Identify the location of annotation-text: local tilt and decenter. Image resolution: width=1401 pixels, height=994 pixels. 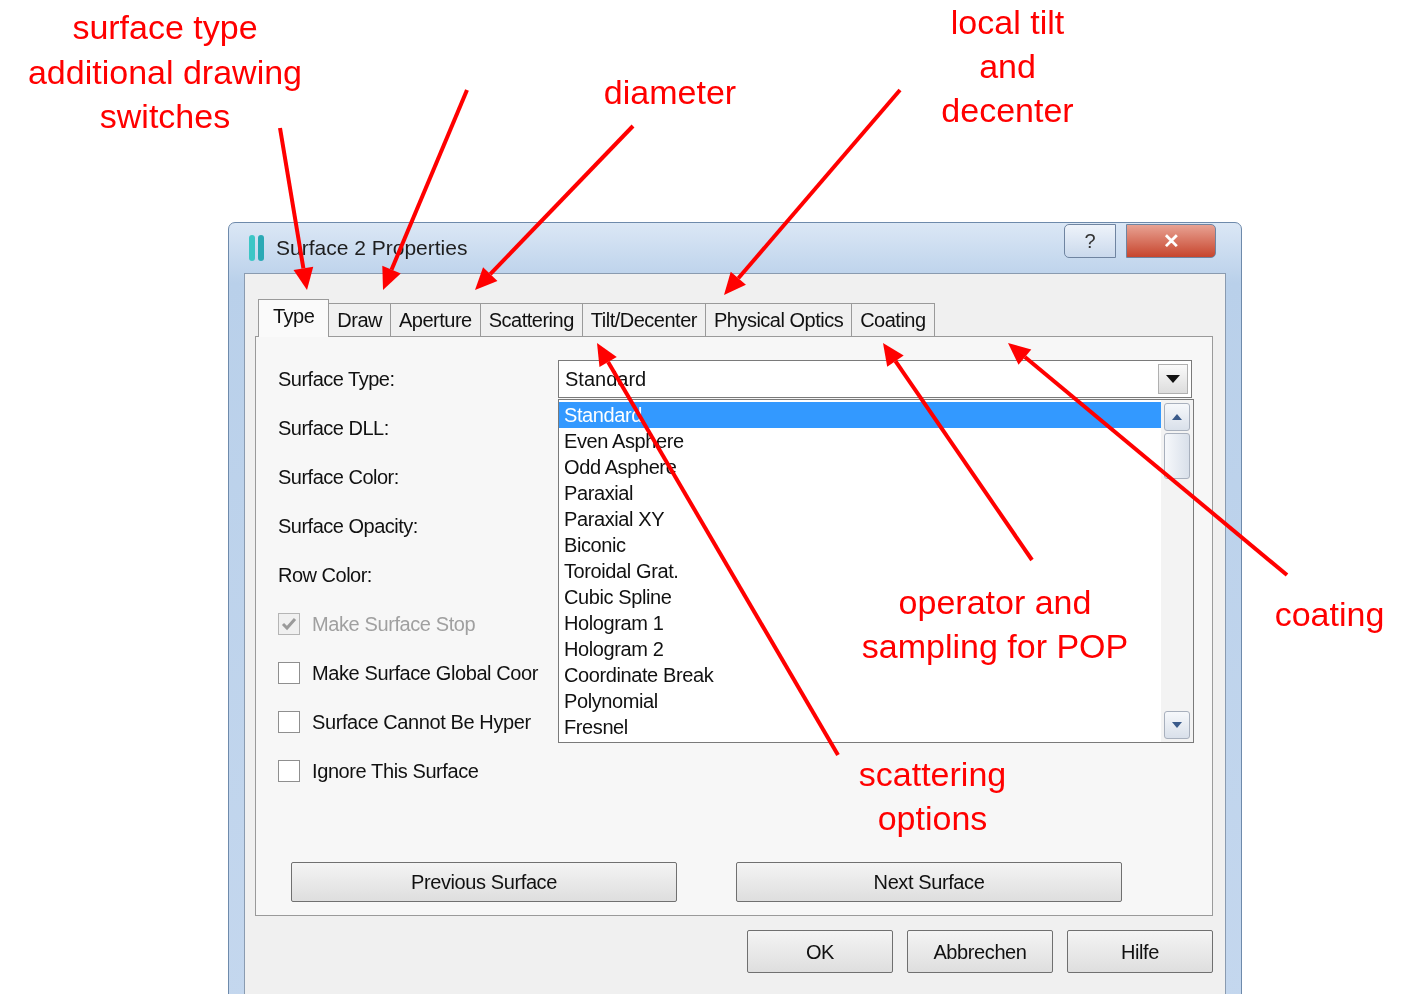
(1007, 66).